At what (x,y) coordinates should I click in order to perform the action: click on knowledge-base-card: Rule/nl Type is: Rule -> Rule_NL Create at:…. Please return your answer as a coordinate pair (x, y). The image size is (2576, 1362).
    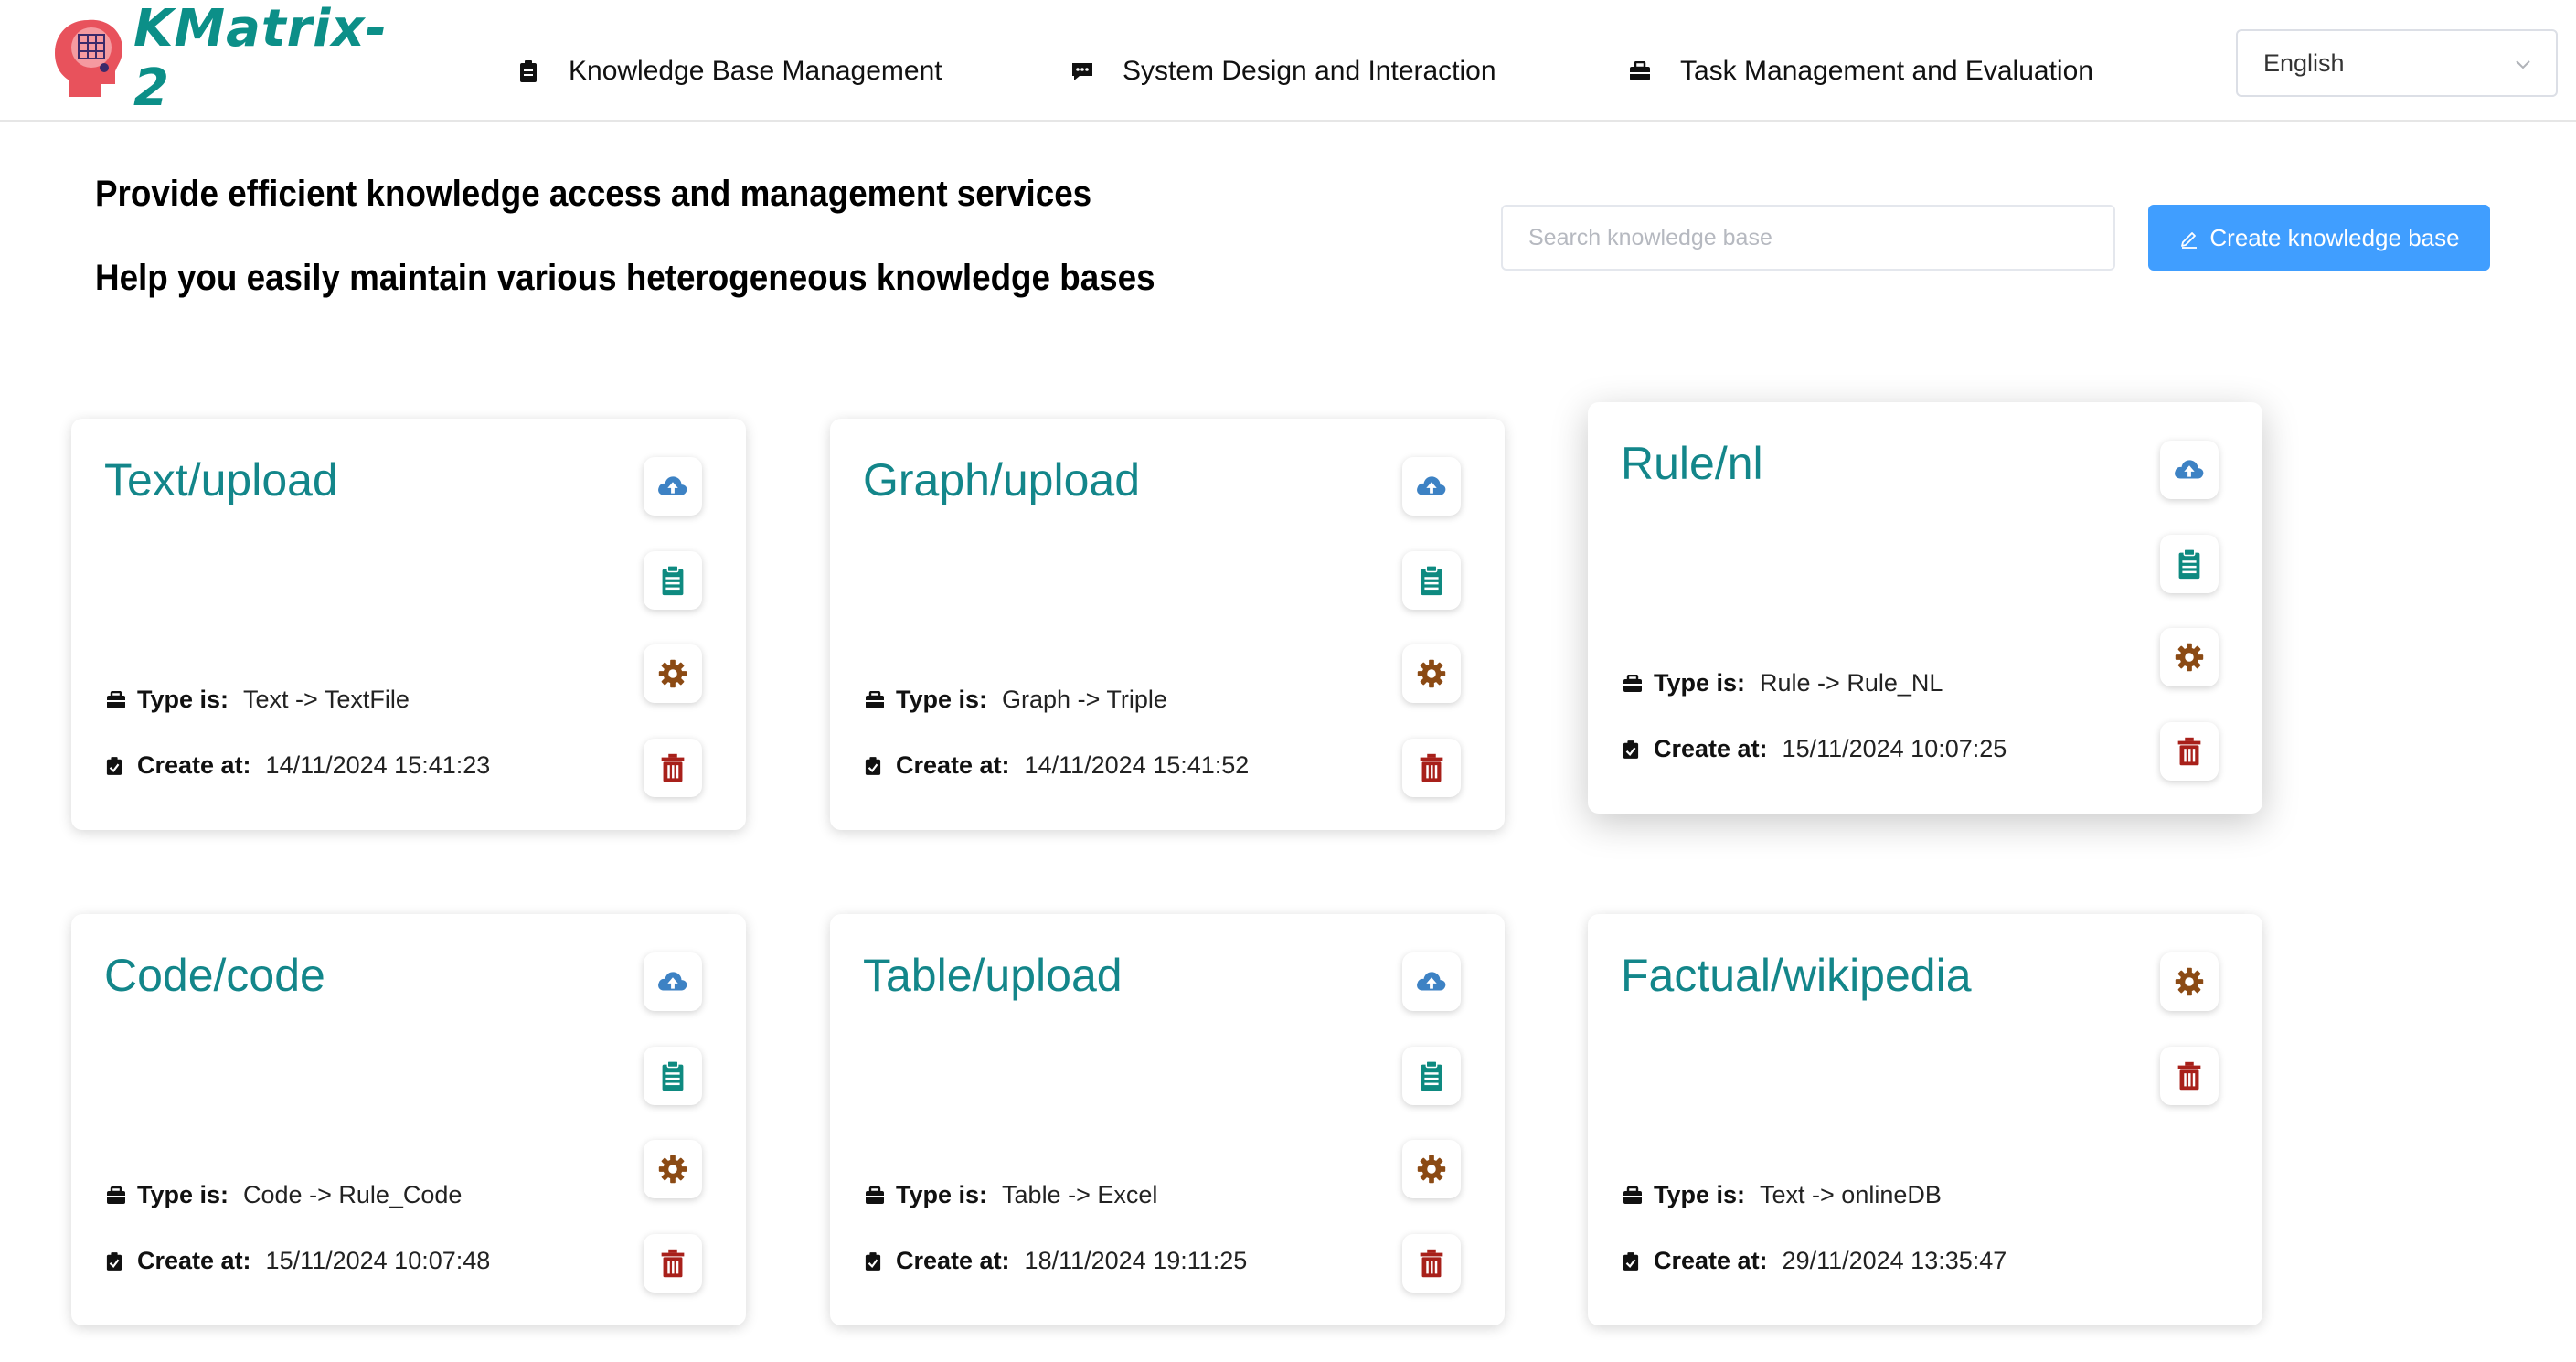
    Looking at the image, I should click on (1925, 608).